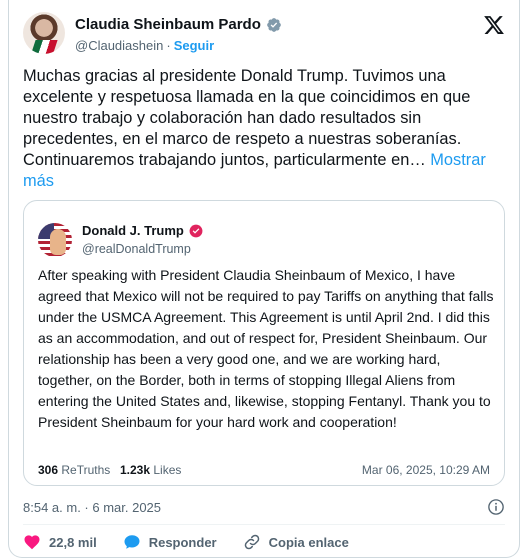  What do you see at coordinates (182, 542) in the screenshot?
I see `reply-label: Responder` at bounding box center [182, 542].